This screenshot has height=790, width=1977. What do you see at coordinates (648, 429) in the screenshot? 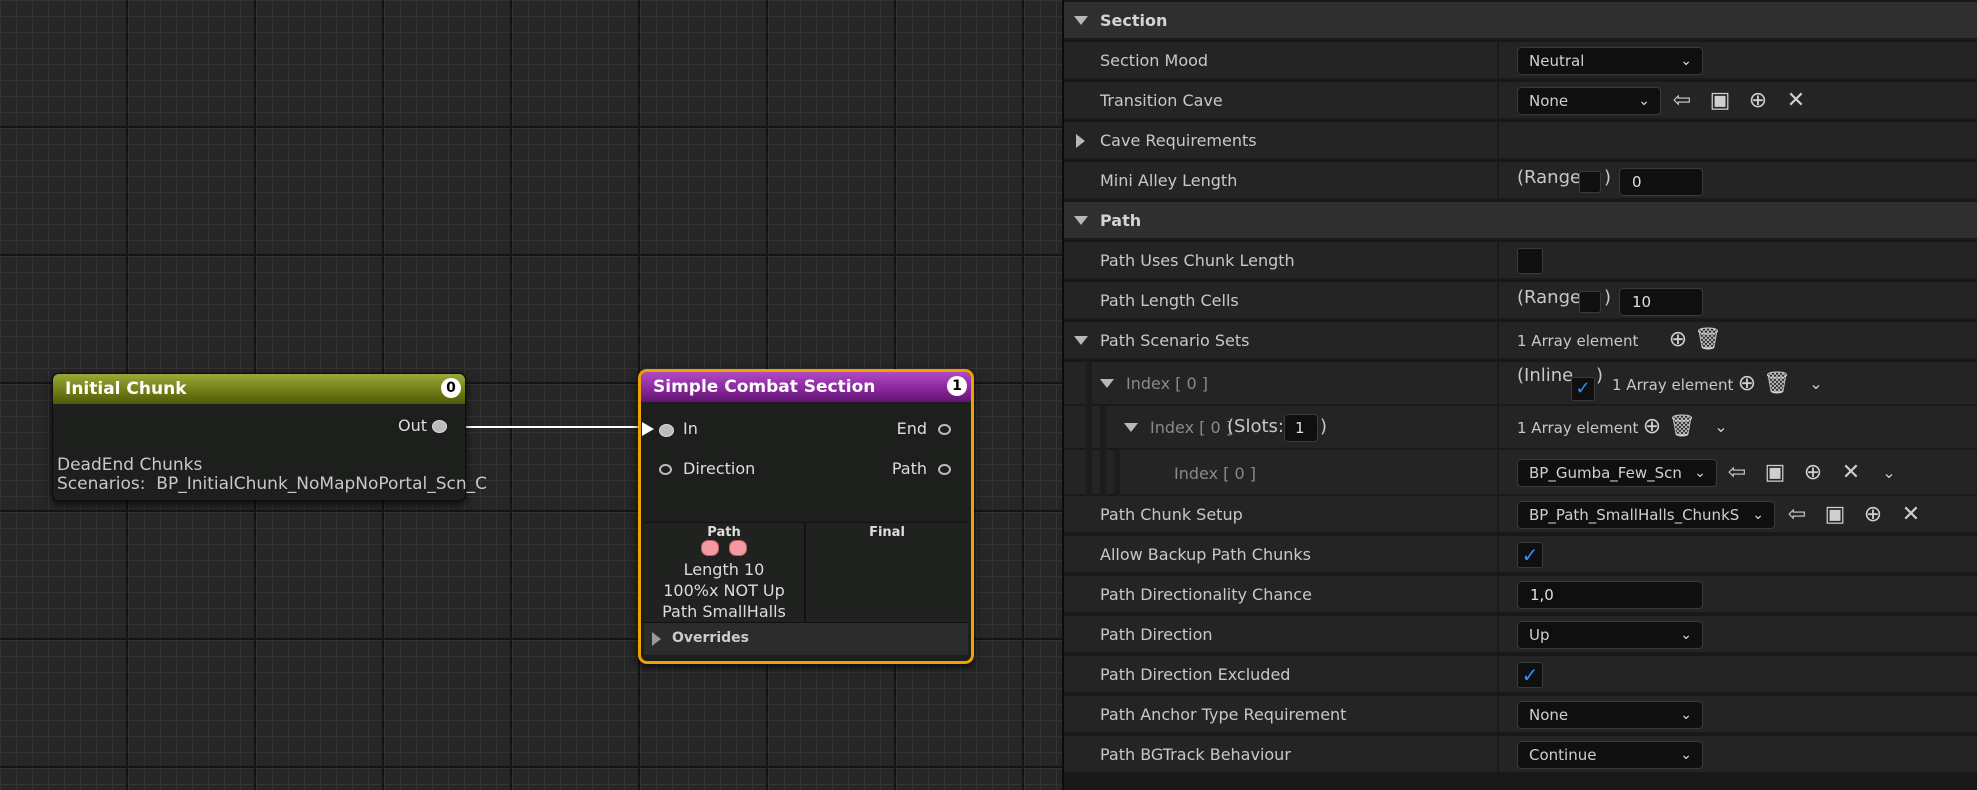
I see `in-exec-arrow-icon` at bounding box center [648, 429].